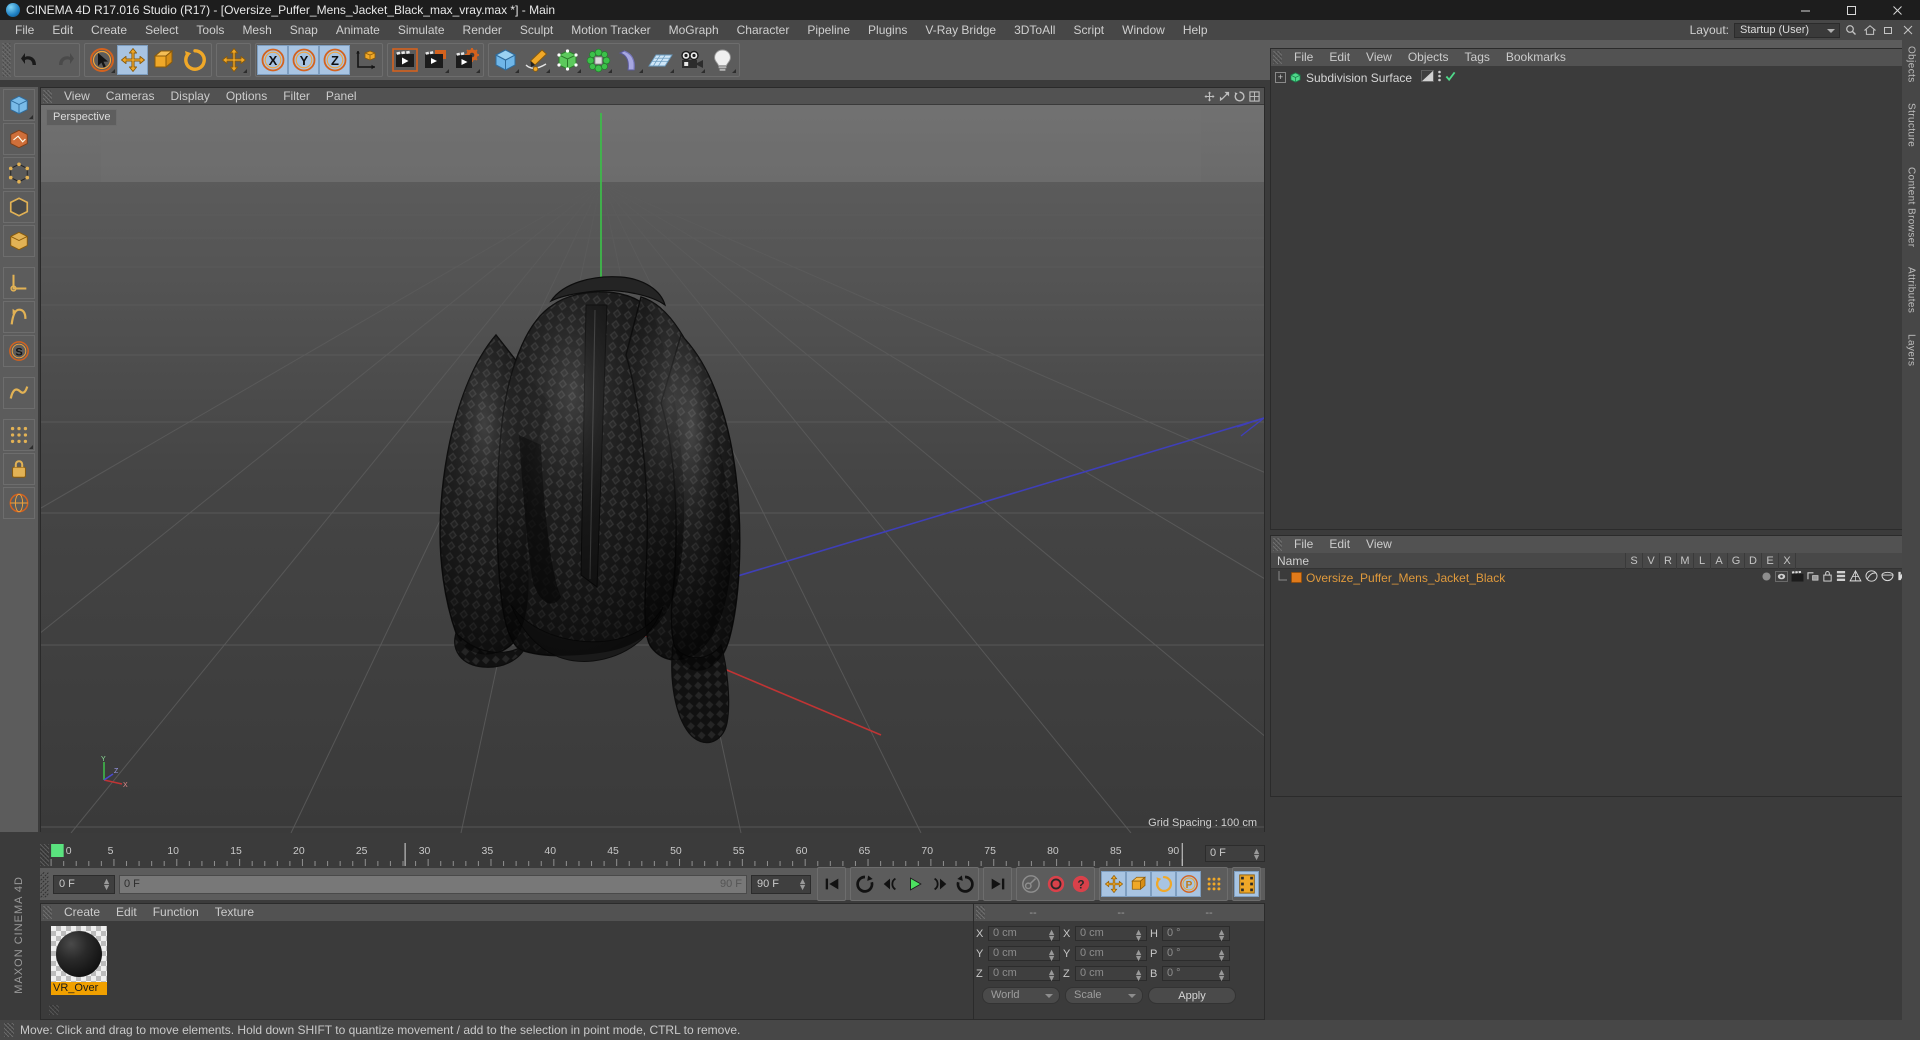 Image resolution: width=1920 pixels, height=1040 pixels. What do you see at coordinates (1851, 10) in the screenshot?
I see `maximize-icon` at bounding box center [1851, 10].